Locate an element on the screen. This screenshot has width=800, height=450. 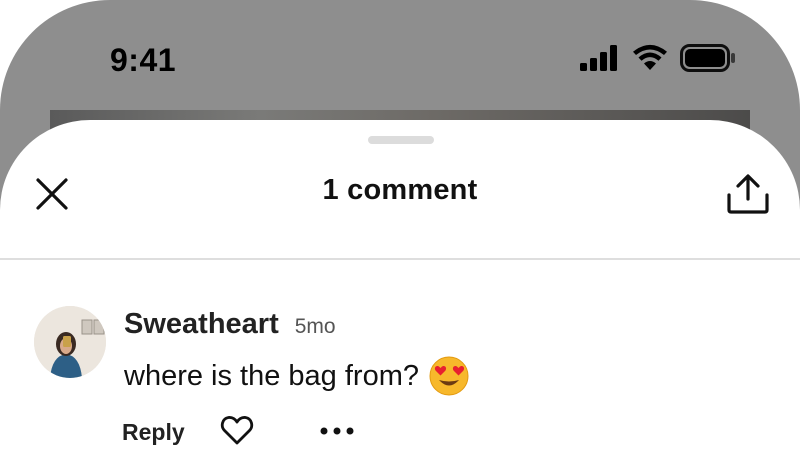
heart-icon is located at coordinates (237, 432).